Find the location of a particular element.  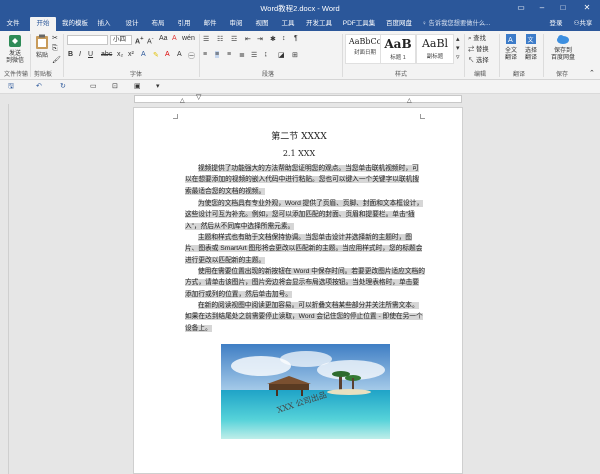

minimize-icon: – is located at coordinates (542, 8).